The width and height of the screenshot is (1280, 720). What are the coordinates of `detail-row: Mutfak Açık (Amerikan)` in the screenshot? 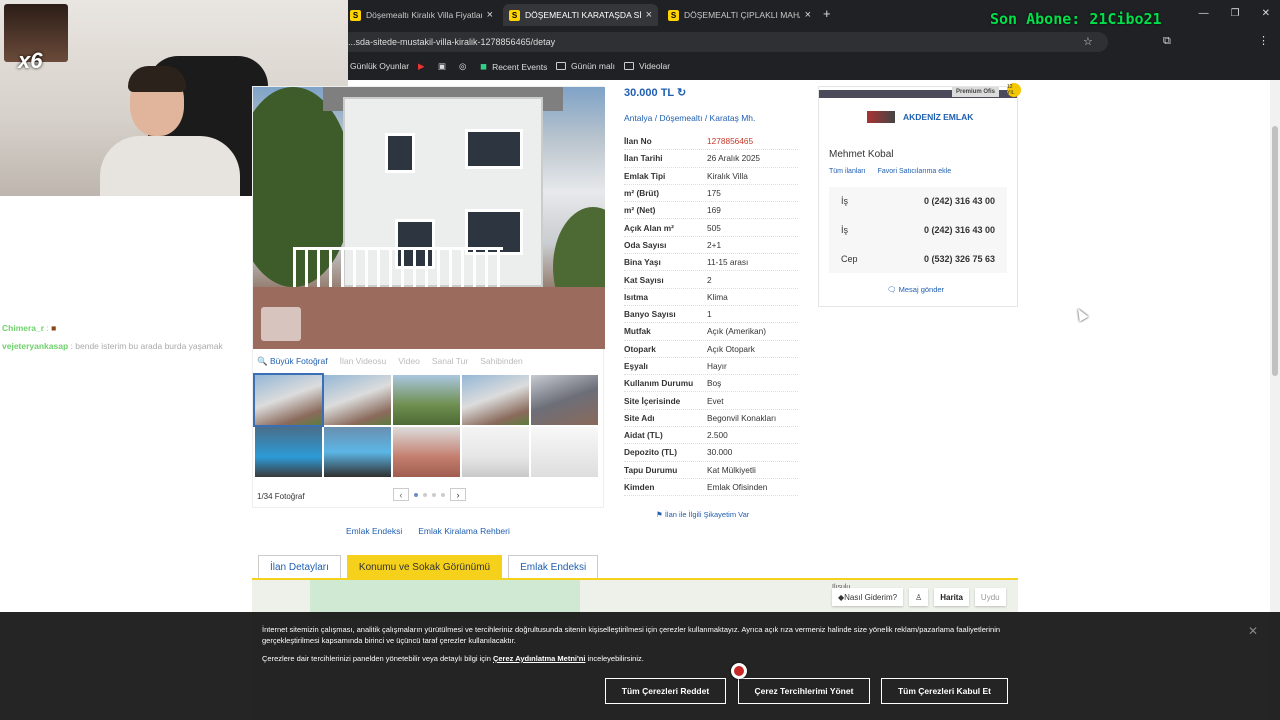 It's located at (711, 332).